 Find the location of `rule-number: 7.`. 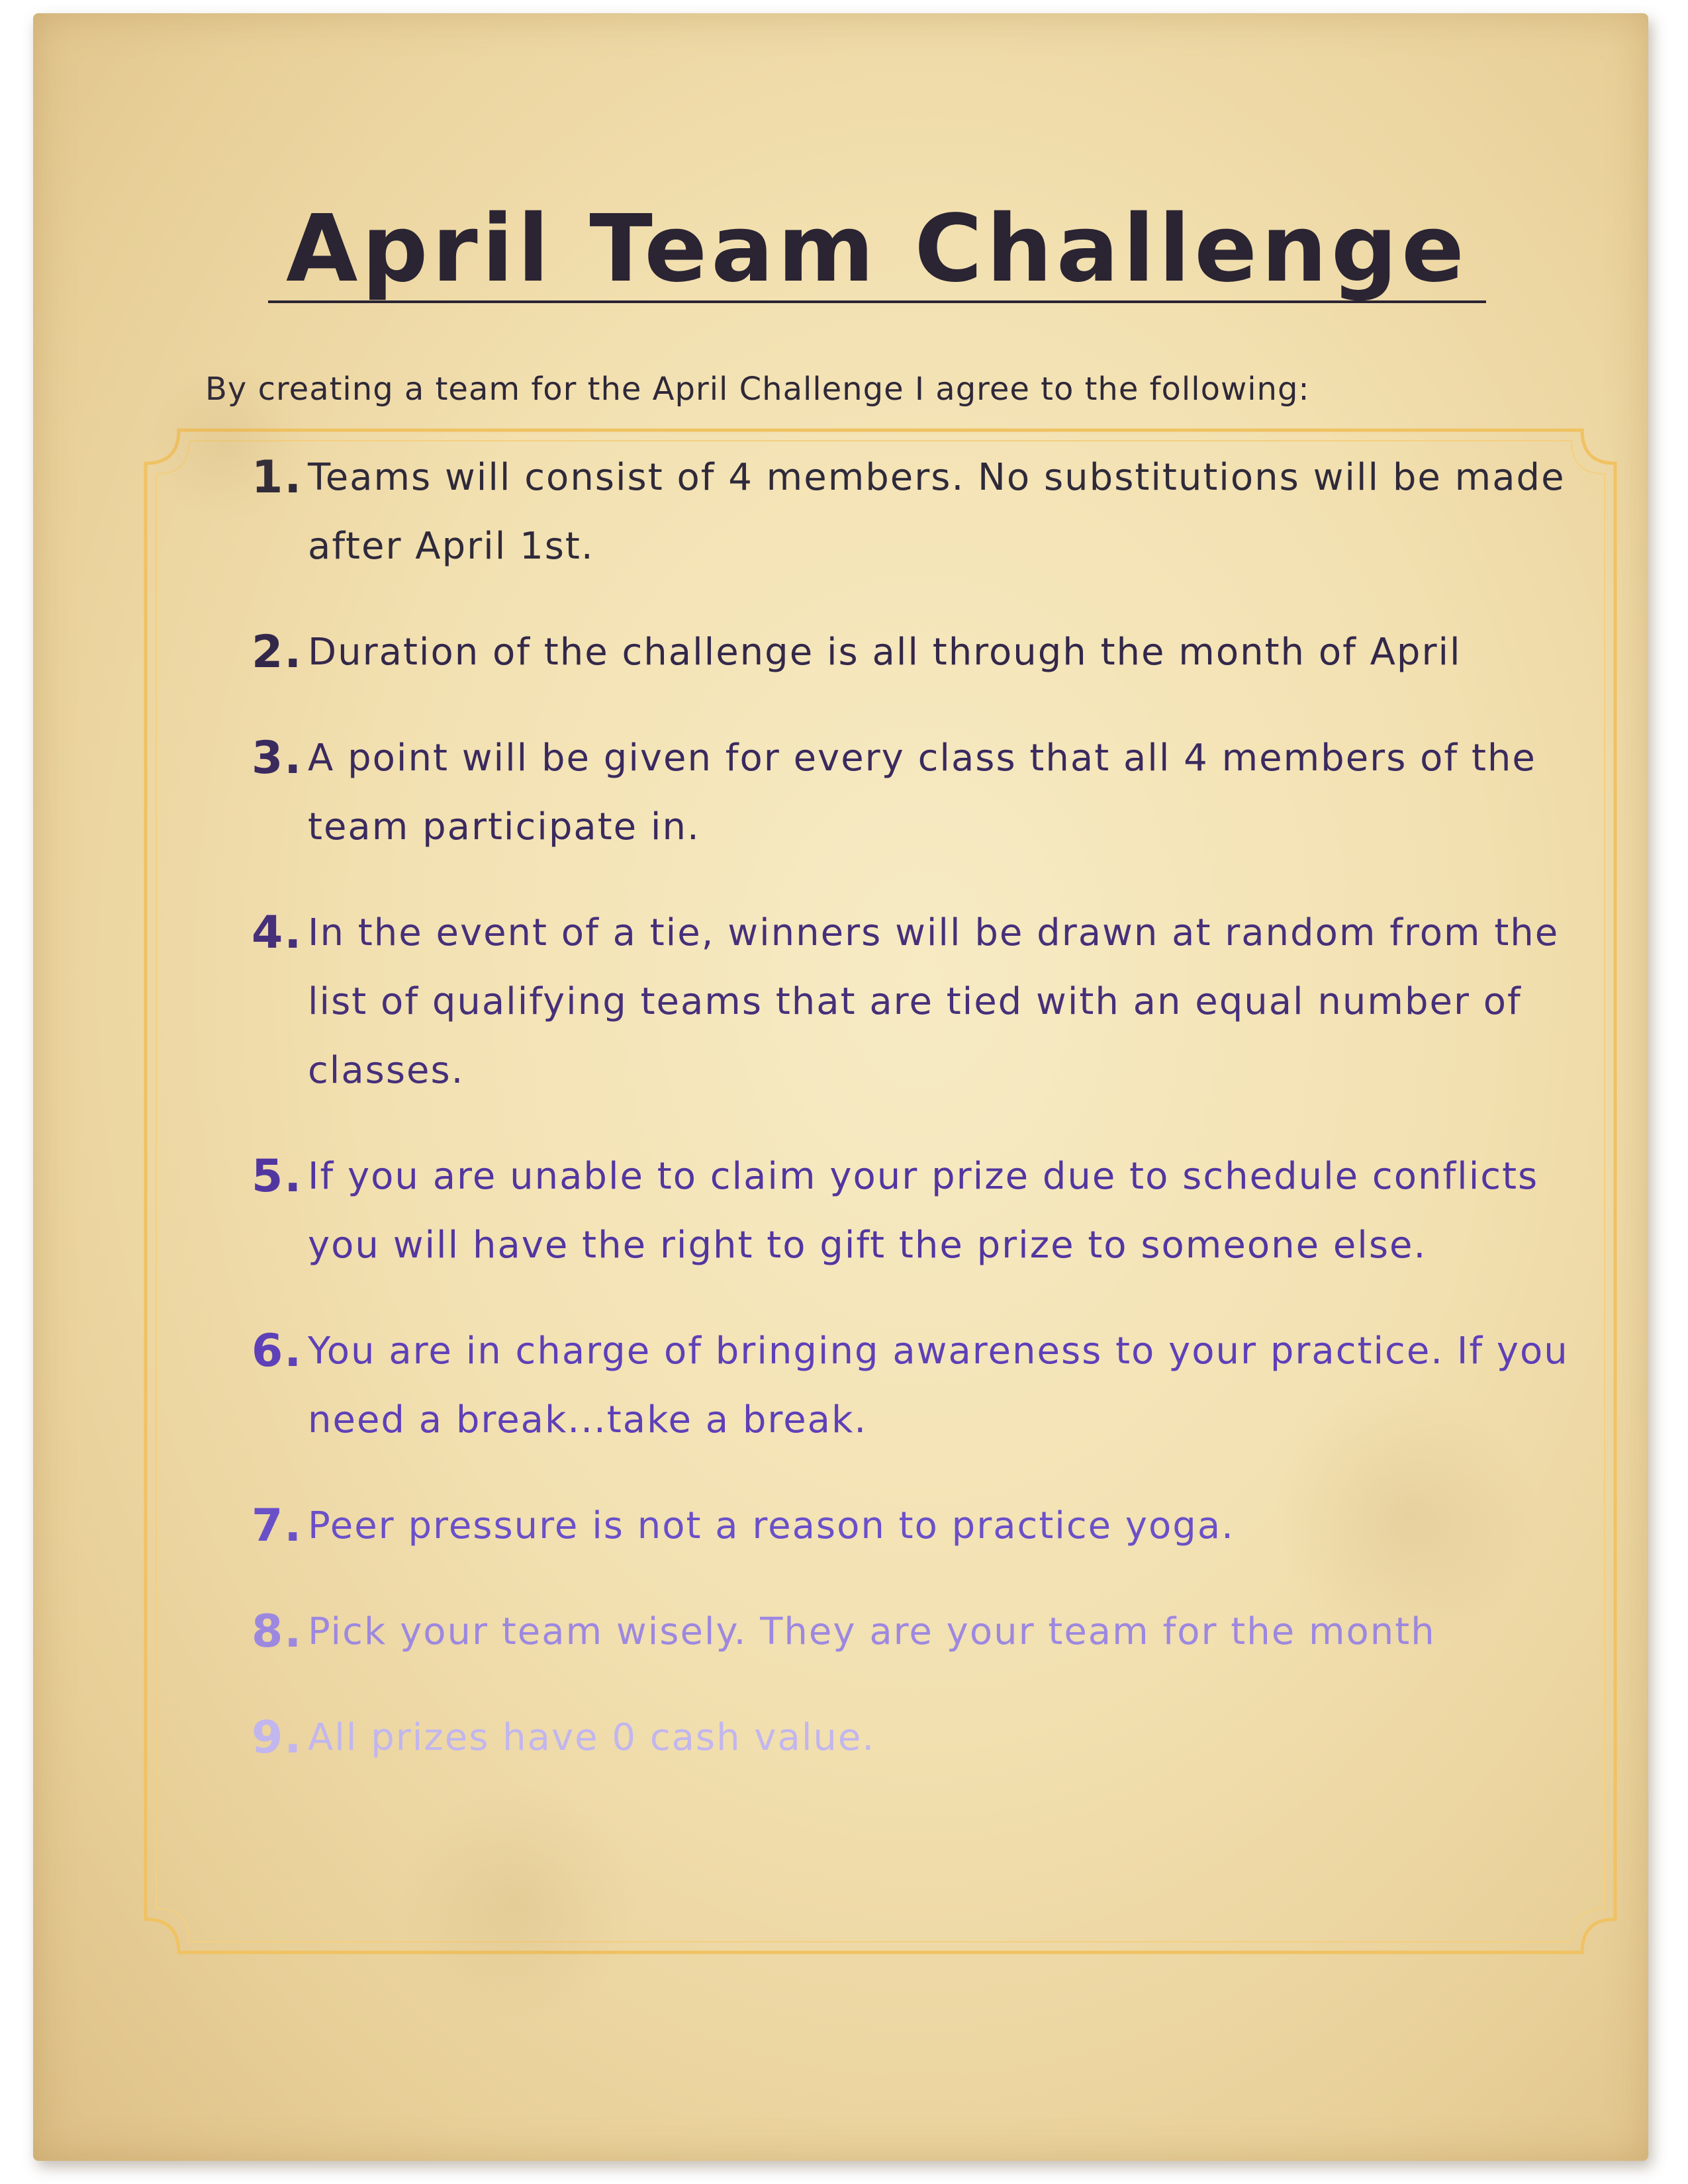

rule-number: 7. is located at coordinates (277, 1526).